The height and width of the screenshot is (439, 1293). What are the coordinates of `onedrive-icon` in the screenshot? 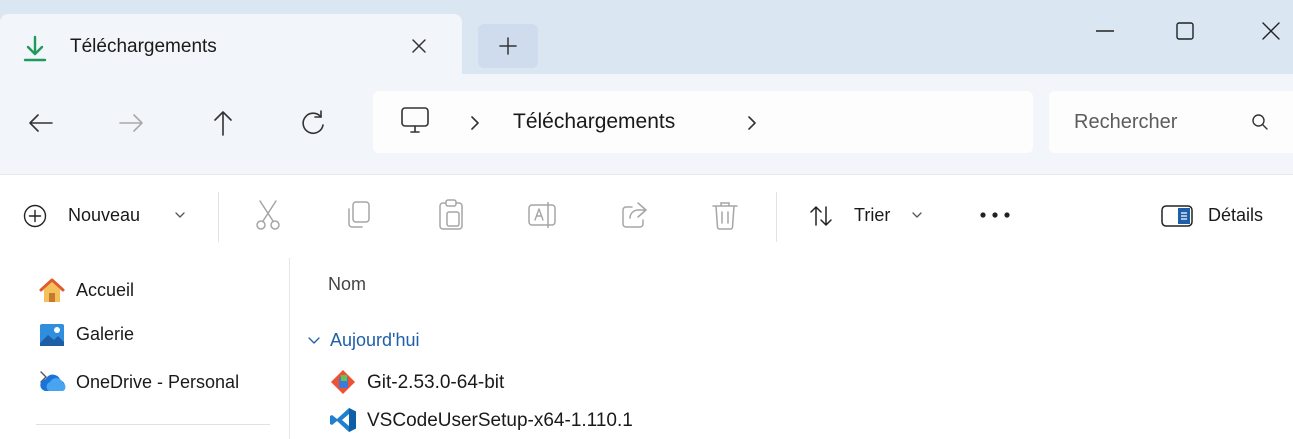 It's located at (53, 382).